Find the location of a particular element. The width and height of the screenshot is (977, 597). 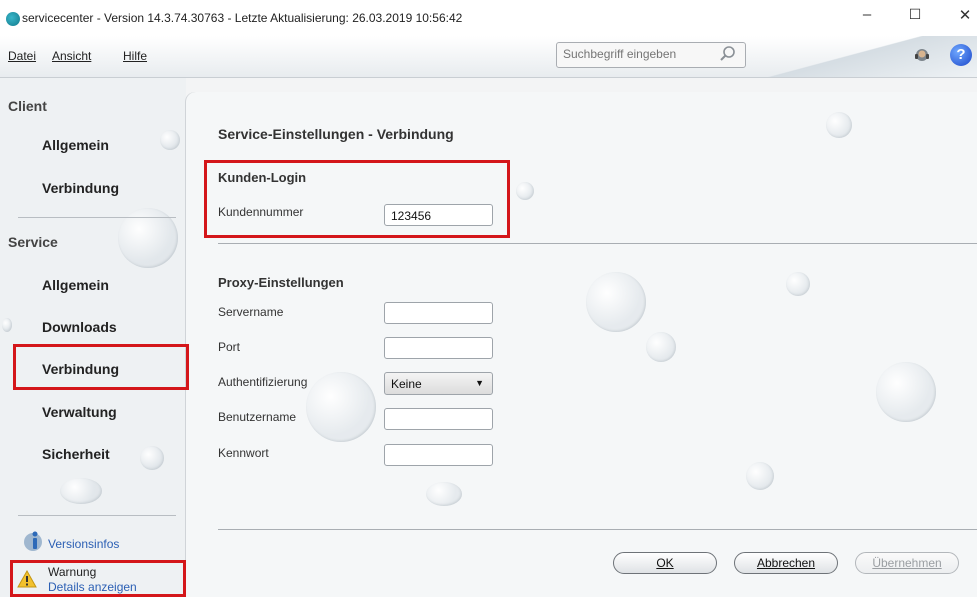

username-field is located at coordinates (438, 419).